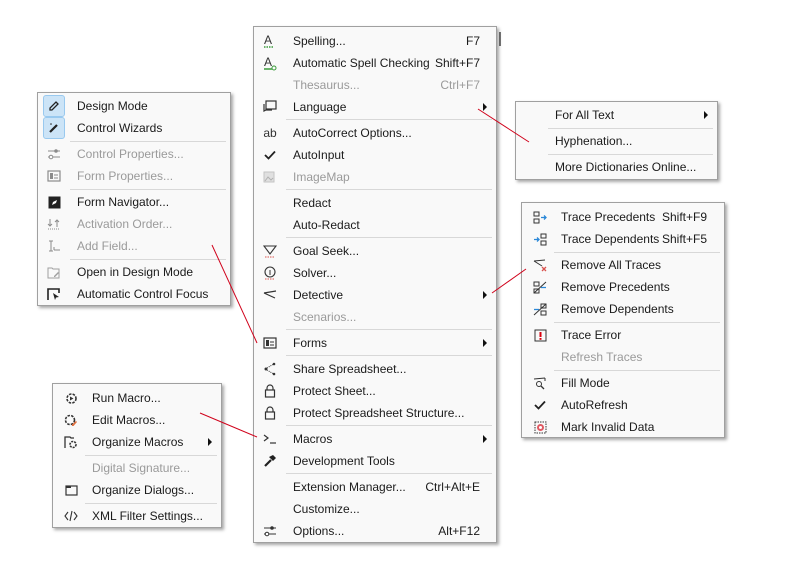 Image resolution: width=789 pixels, height=577 pixels. I want to click on menu-item-spelling: A Spelling... F7, so click(375, 41).